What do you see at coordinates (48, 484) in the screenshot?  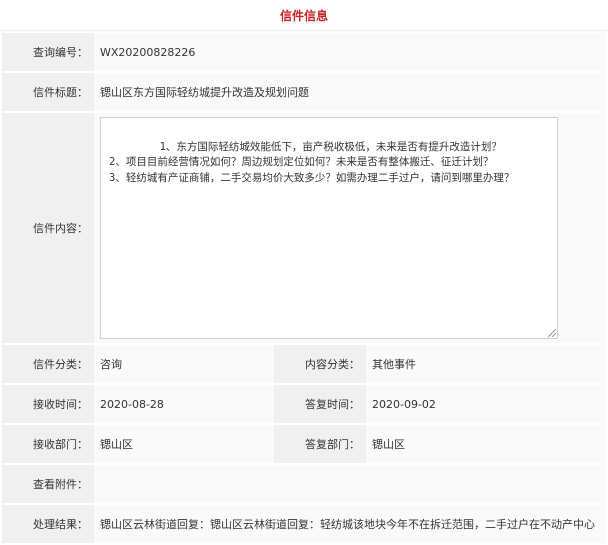 I see `attachments-label: 查看附件：` at bounding box center [48, 484].